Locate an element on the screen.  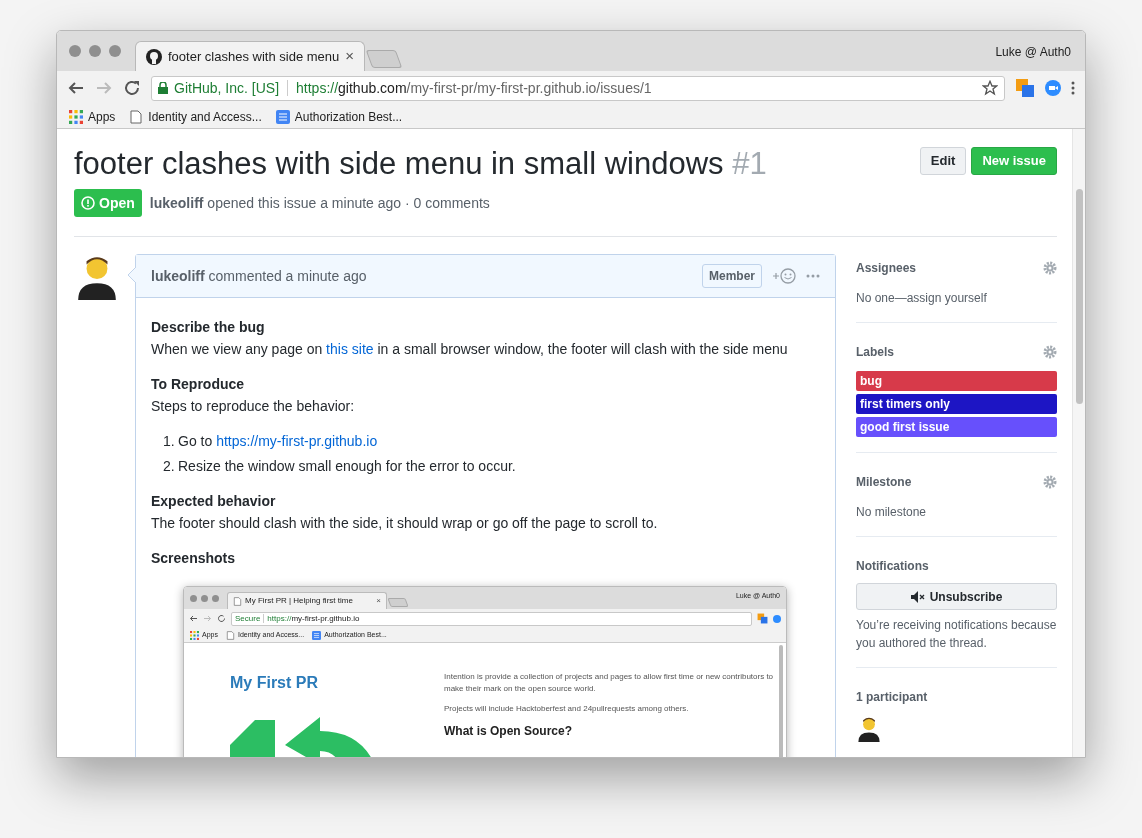
sidebar-text: No milestone is located at coordinates (892, 512).